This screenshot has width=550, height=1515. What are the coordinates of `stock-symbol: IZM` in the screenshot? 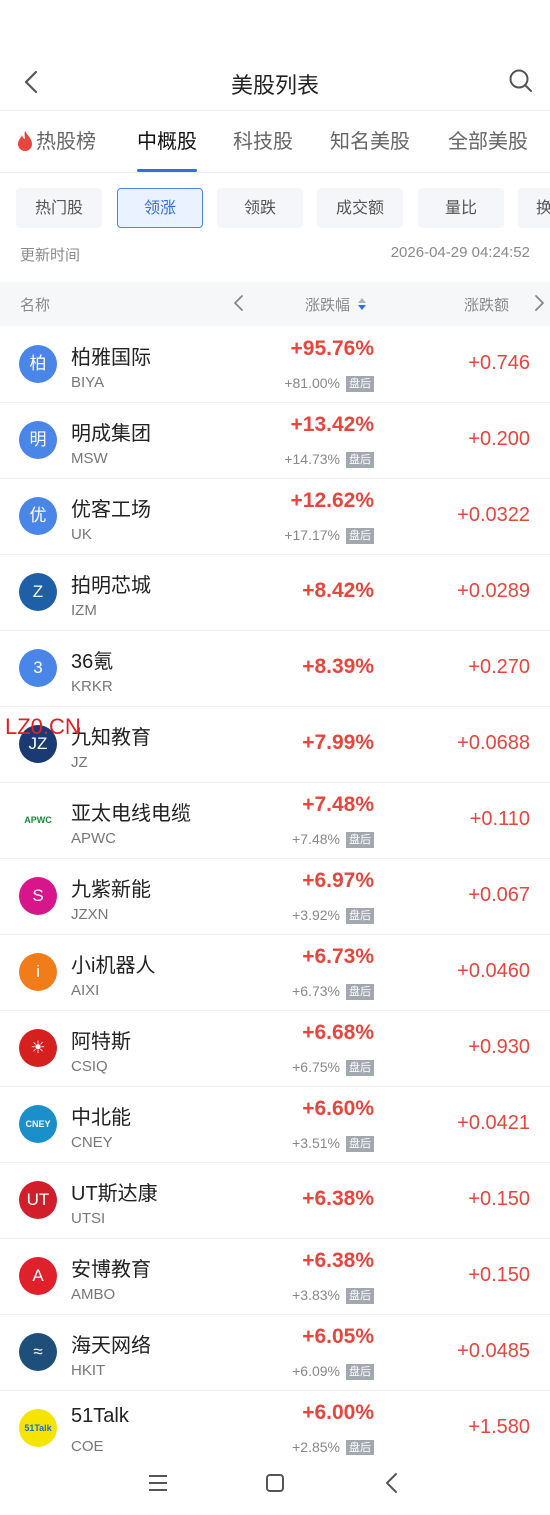 It's located at (84, 610).